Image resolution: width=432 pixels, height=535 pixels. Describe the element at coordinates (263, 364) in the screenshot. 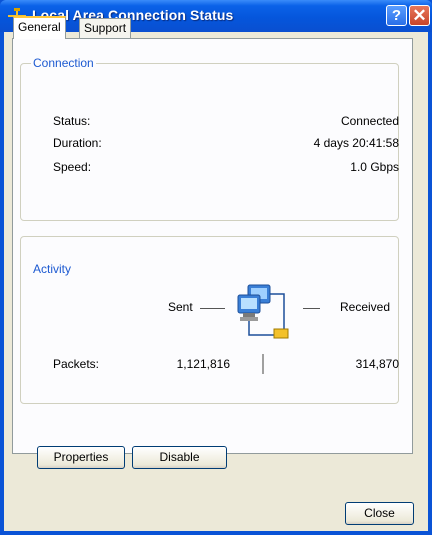

I see `activity-divider` at that location.